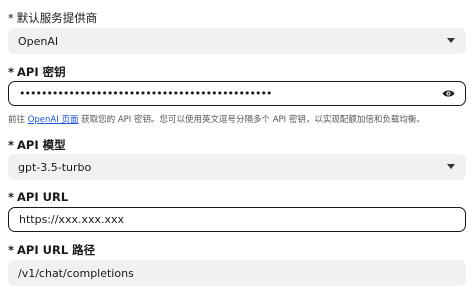 Image resolution: width=474 pixels, height=299 pixels. What do you see at coordinates (56, 250) in the screenshot?
I see `api-url-path-label-text: API URL 路径` at bounding box center [56, 250].